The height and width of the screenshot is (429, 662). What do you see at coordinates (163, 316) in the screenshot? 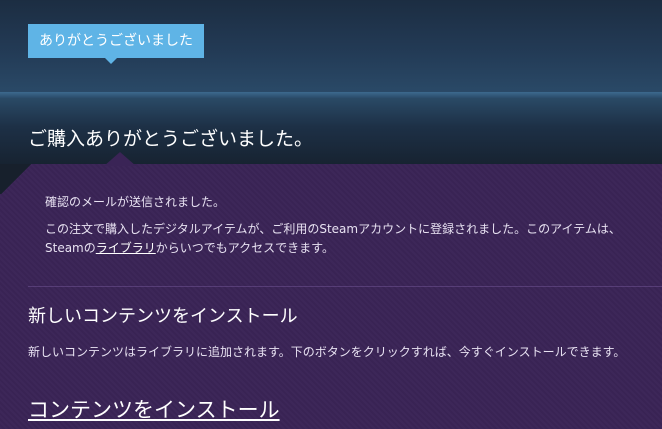
I see `install-section-title: 新しいコンテンツをインストール` at bounding box center [163, 316].